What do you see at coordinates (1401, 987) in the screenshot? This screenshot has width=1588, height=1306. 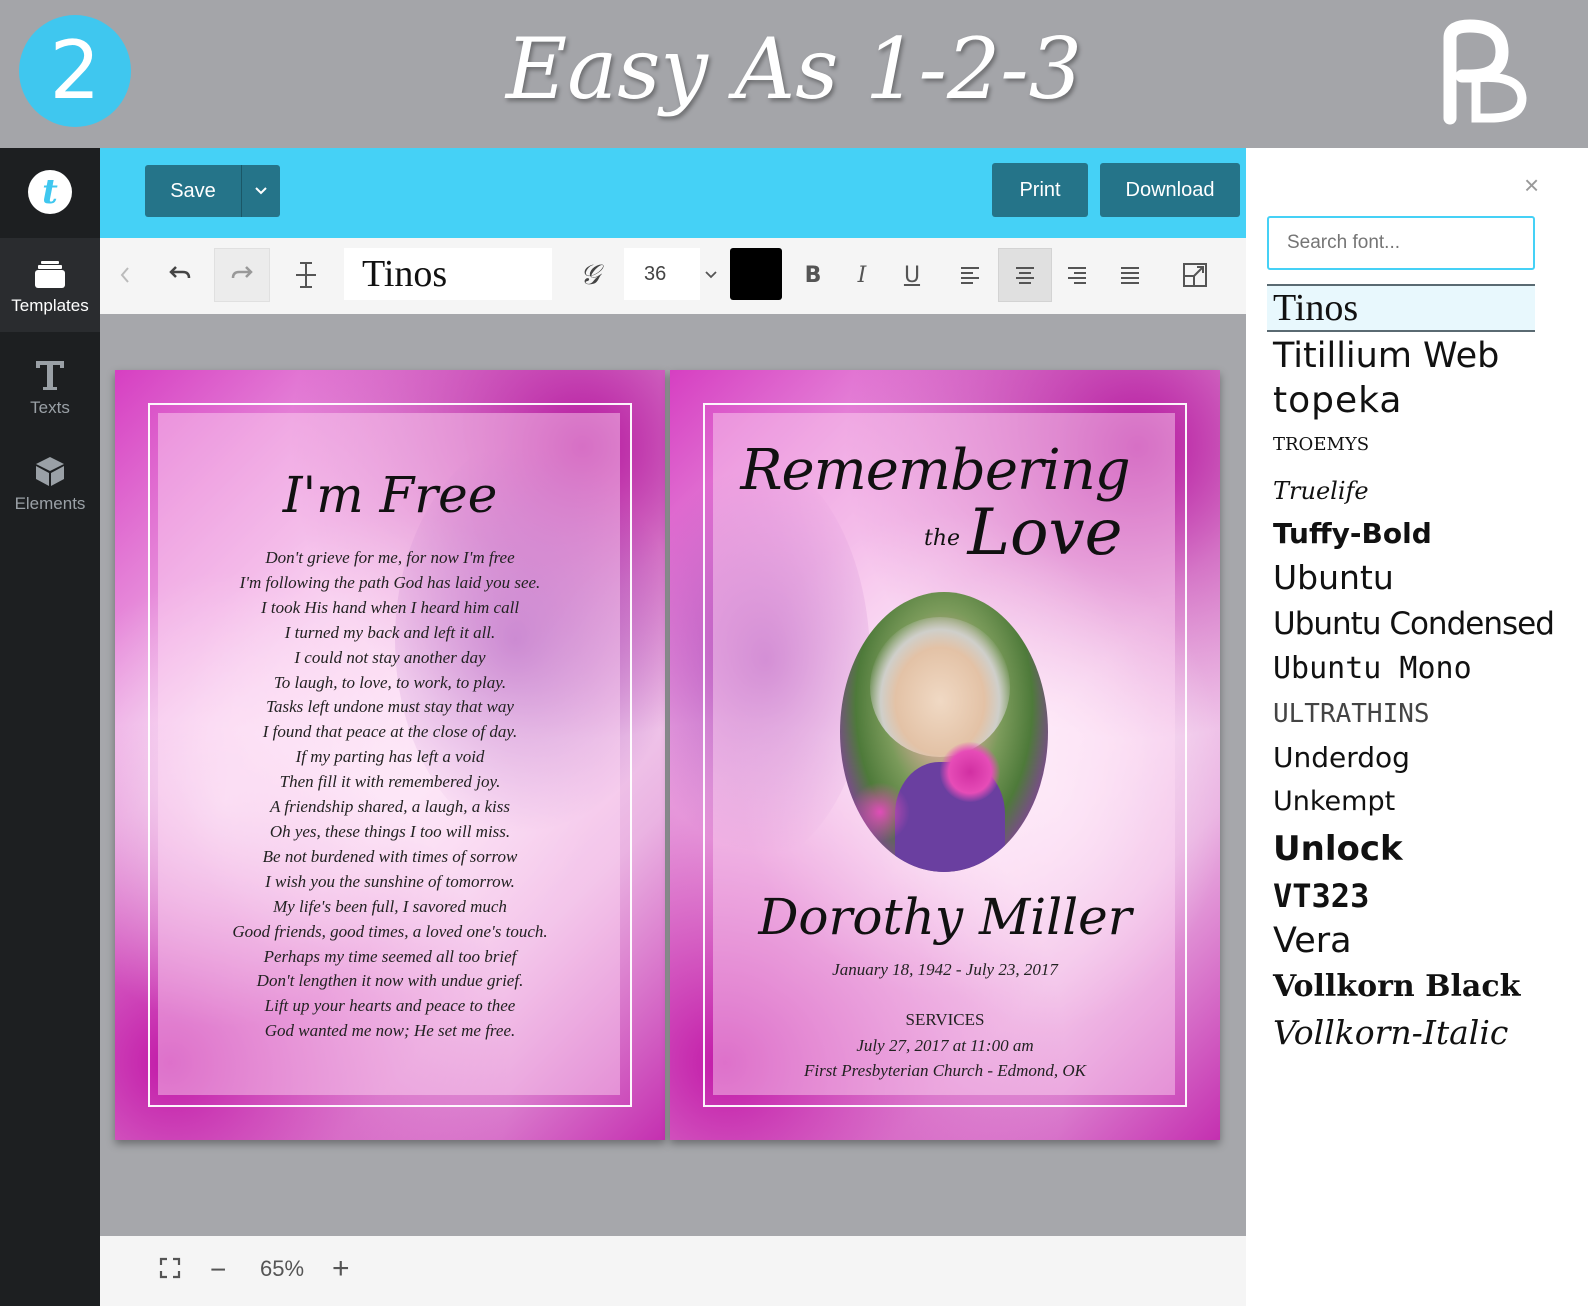 I see `font-option-vollkorn-black: Vollkorn Black` at bounding box center [1401, 987].